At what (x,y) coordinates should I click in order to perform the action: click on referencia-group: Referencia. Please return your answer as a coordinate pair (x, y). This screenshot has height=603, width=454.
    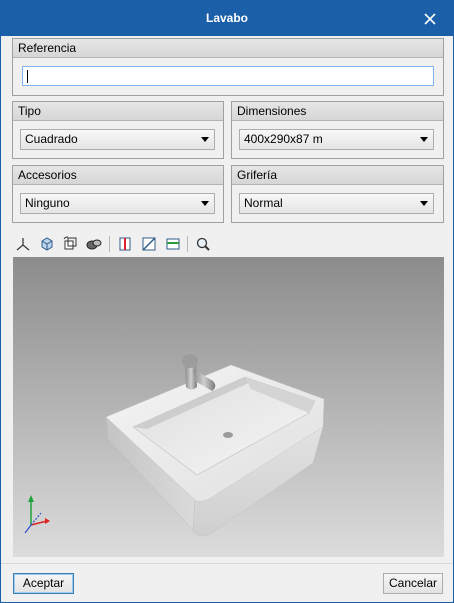
    Looking at the image, I should click on (228, 67).